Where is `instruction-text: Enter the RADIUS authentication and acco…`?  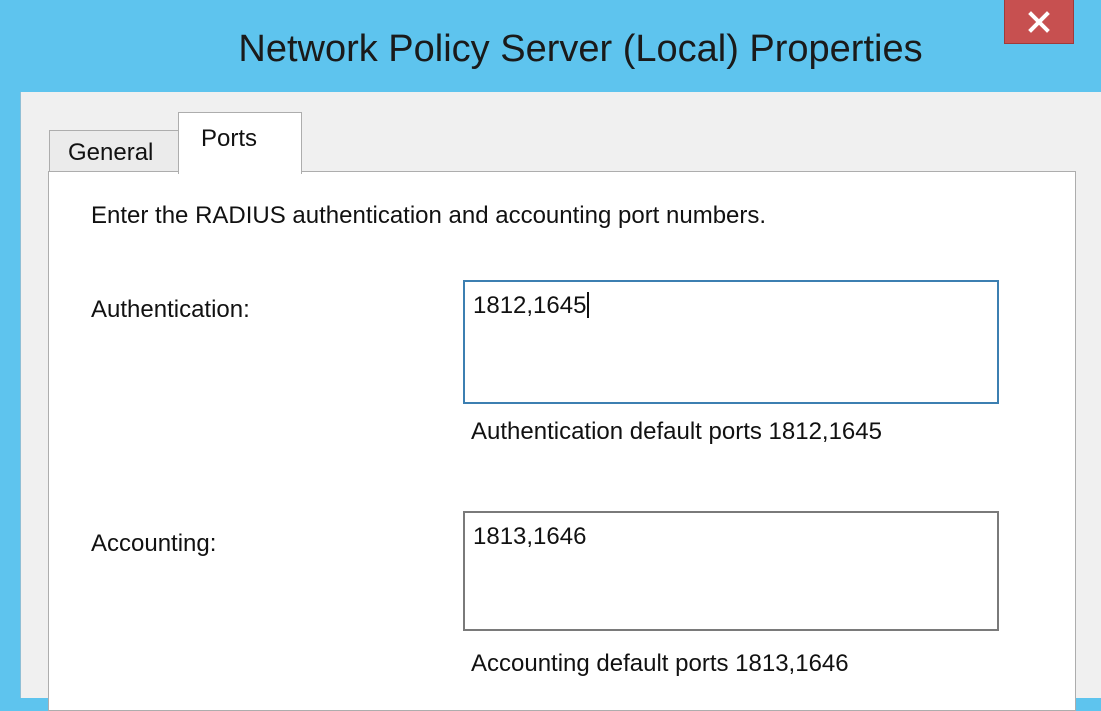 instruction-text: Enter the RADIUS authentication and acco… is located at coordinates (429, 215).